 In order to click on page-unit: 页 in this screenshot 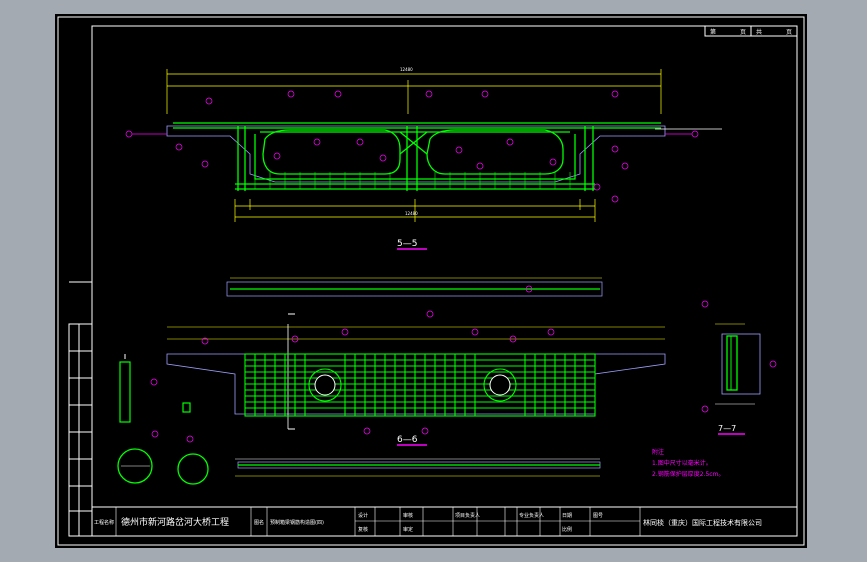, I will do `click(743, 32)`.